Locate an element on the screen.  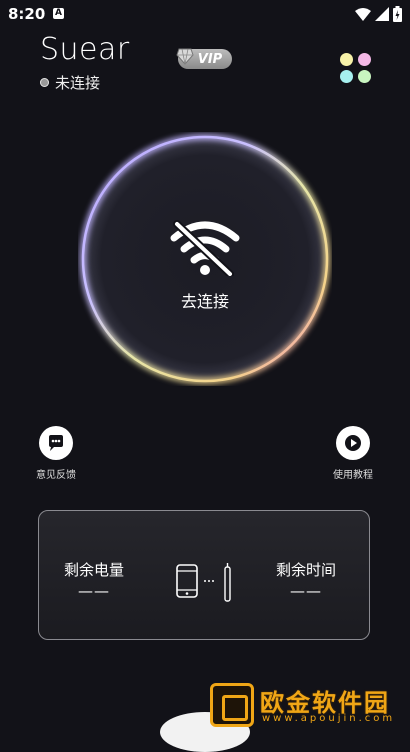
status-bar: 8:20 A is located at coordinates (205, 14).